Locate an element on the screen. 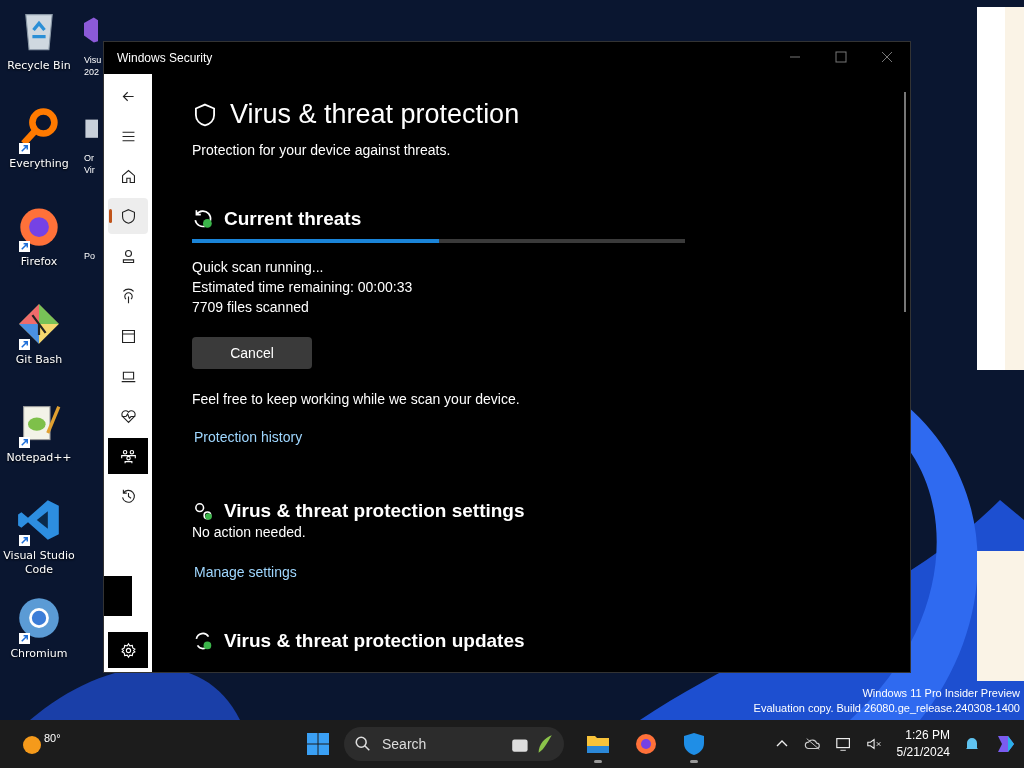  scan-refresh-icon is located at coordinates (203, 219).